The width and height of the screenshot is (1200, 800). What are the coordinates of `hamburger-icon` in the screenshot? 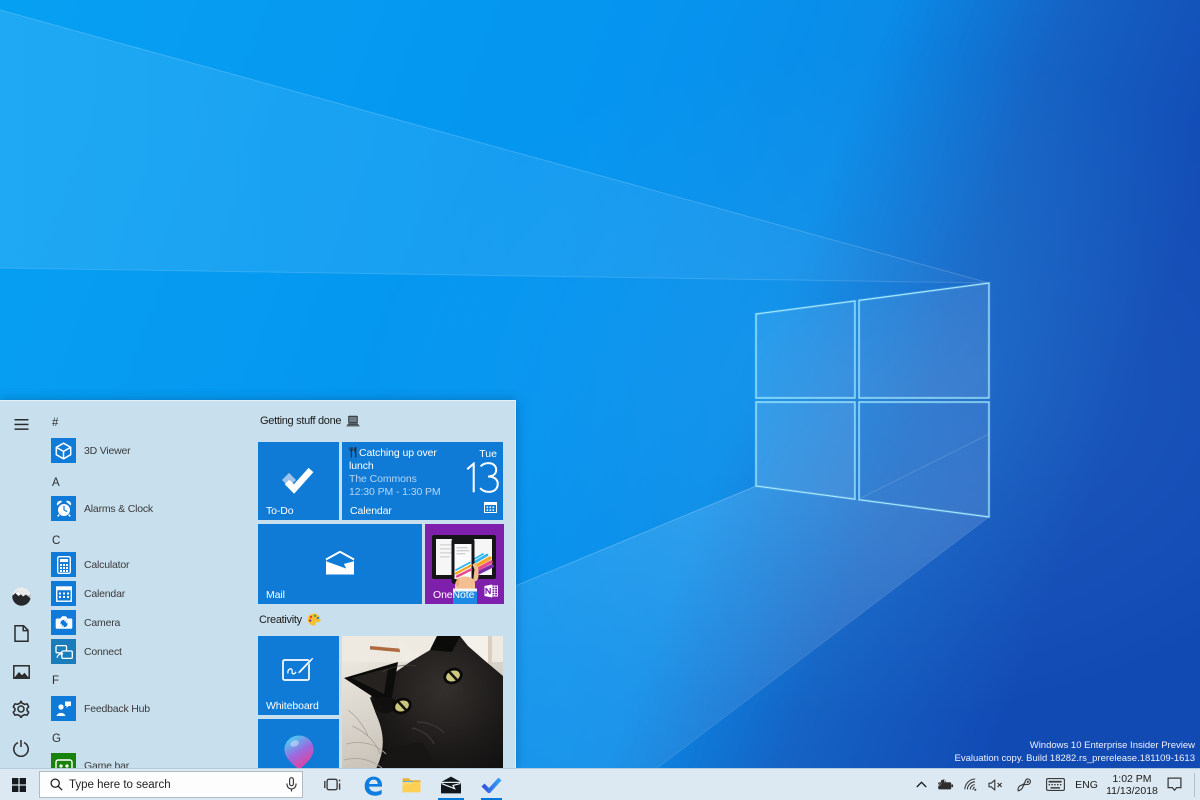 It's located at (21, 424).